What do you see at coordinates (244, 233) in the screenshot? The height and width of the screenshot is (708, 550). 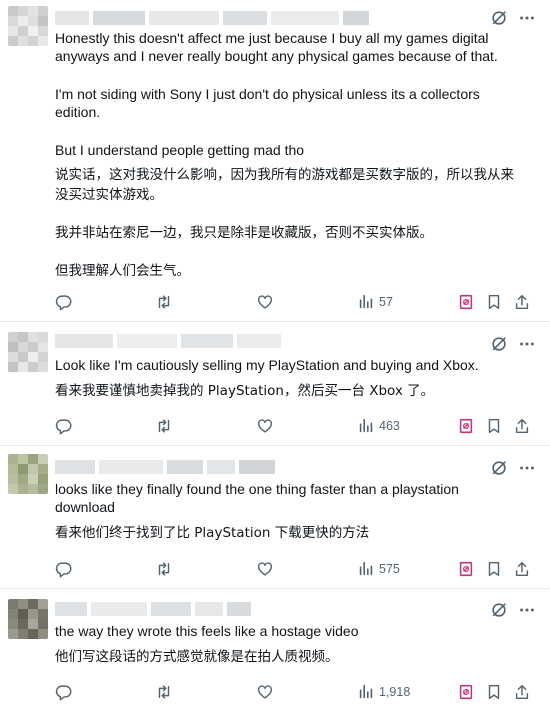 I see `post-line: 我并非站在索尼一边，我只是除非是收藏版，否则不买实体版。` at bounding box center [244, 233].